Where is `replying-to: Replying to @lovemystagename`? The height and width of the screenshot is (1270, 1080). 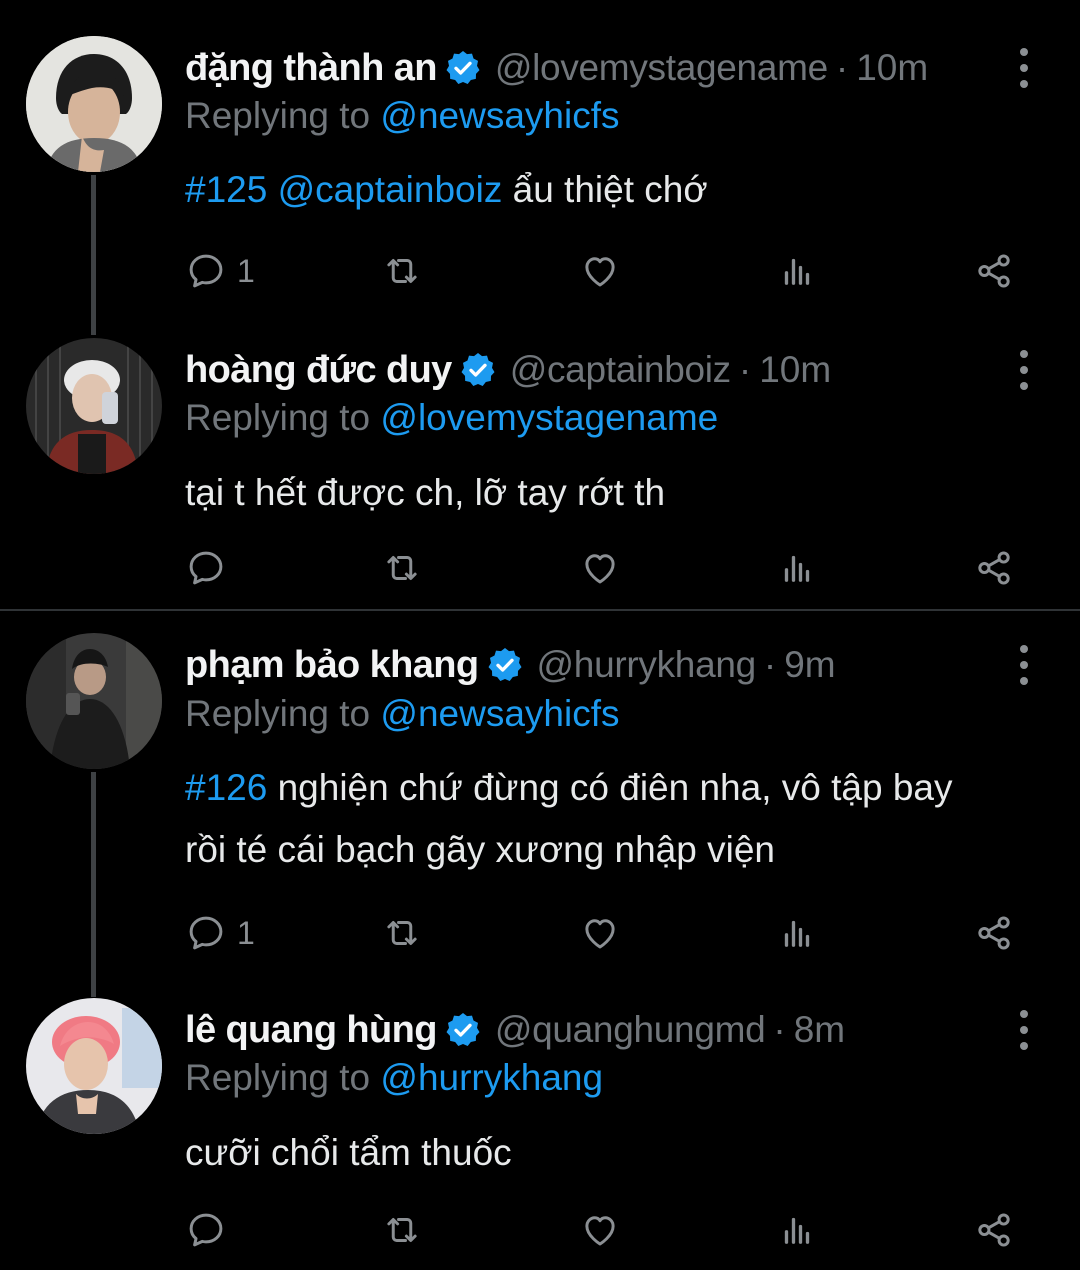
replying-to: Replying to @lovemystagename is located at coordinates (451, 418).